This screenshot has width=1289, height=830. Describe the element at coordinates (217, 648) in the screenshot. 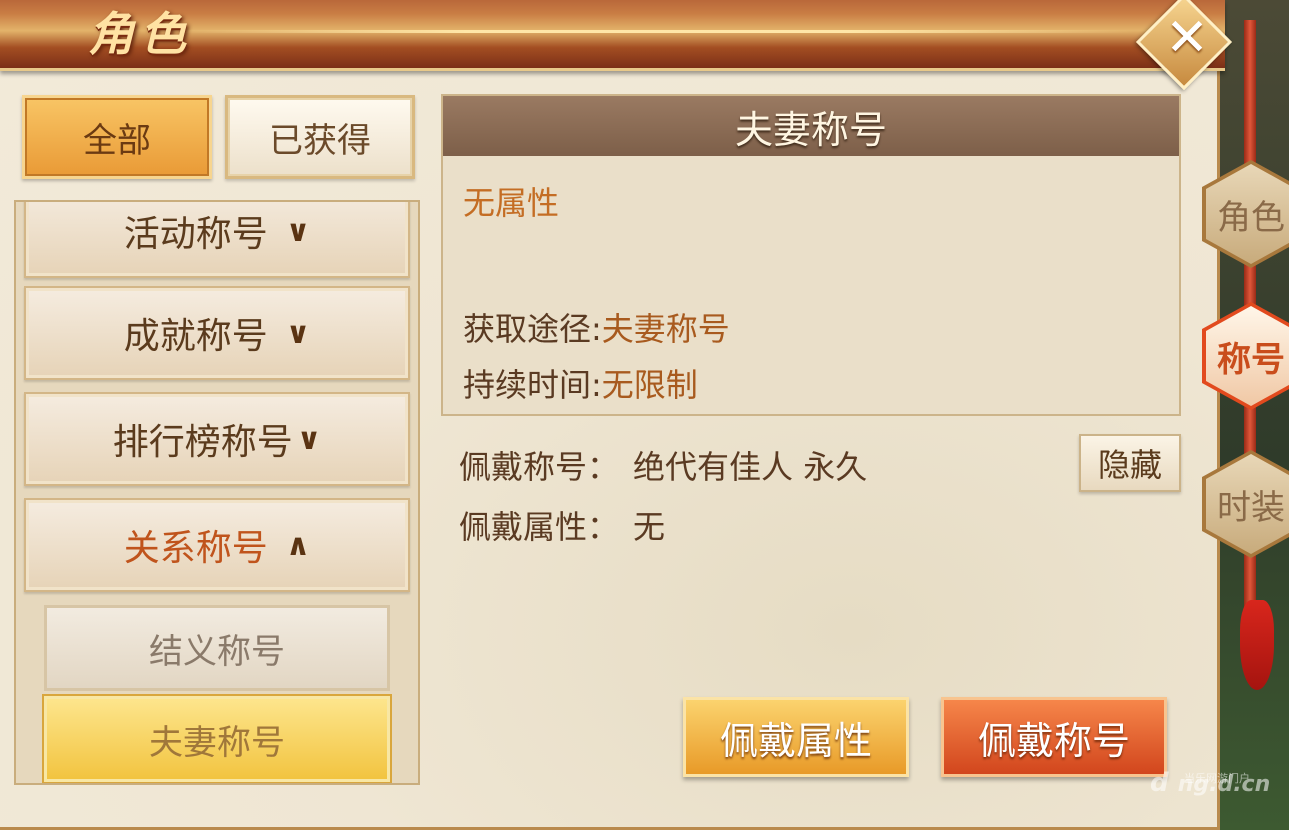

I see `subcategory-sworn-titles: 结义称号` at that location.